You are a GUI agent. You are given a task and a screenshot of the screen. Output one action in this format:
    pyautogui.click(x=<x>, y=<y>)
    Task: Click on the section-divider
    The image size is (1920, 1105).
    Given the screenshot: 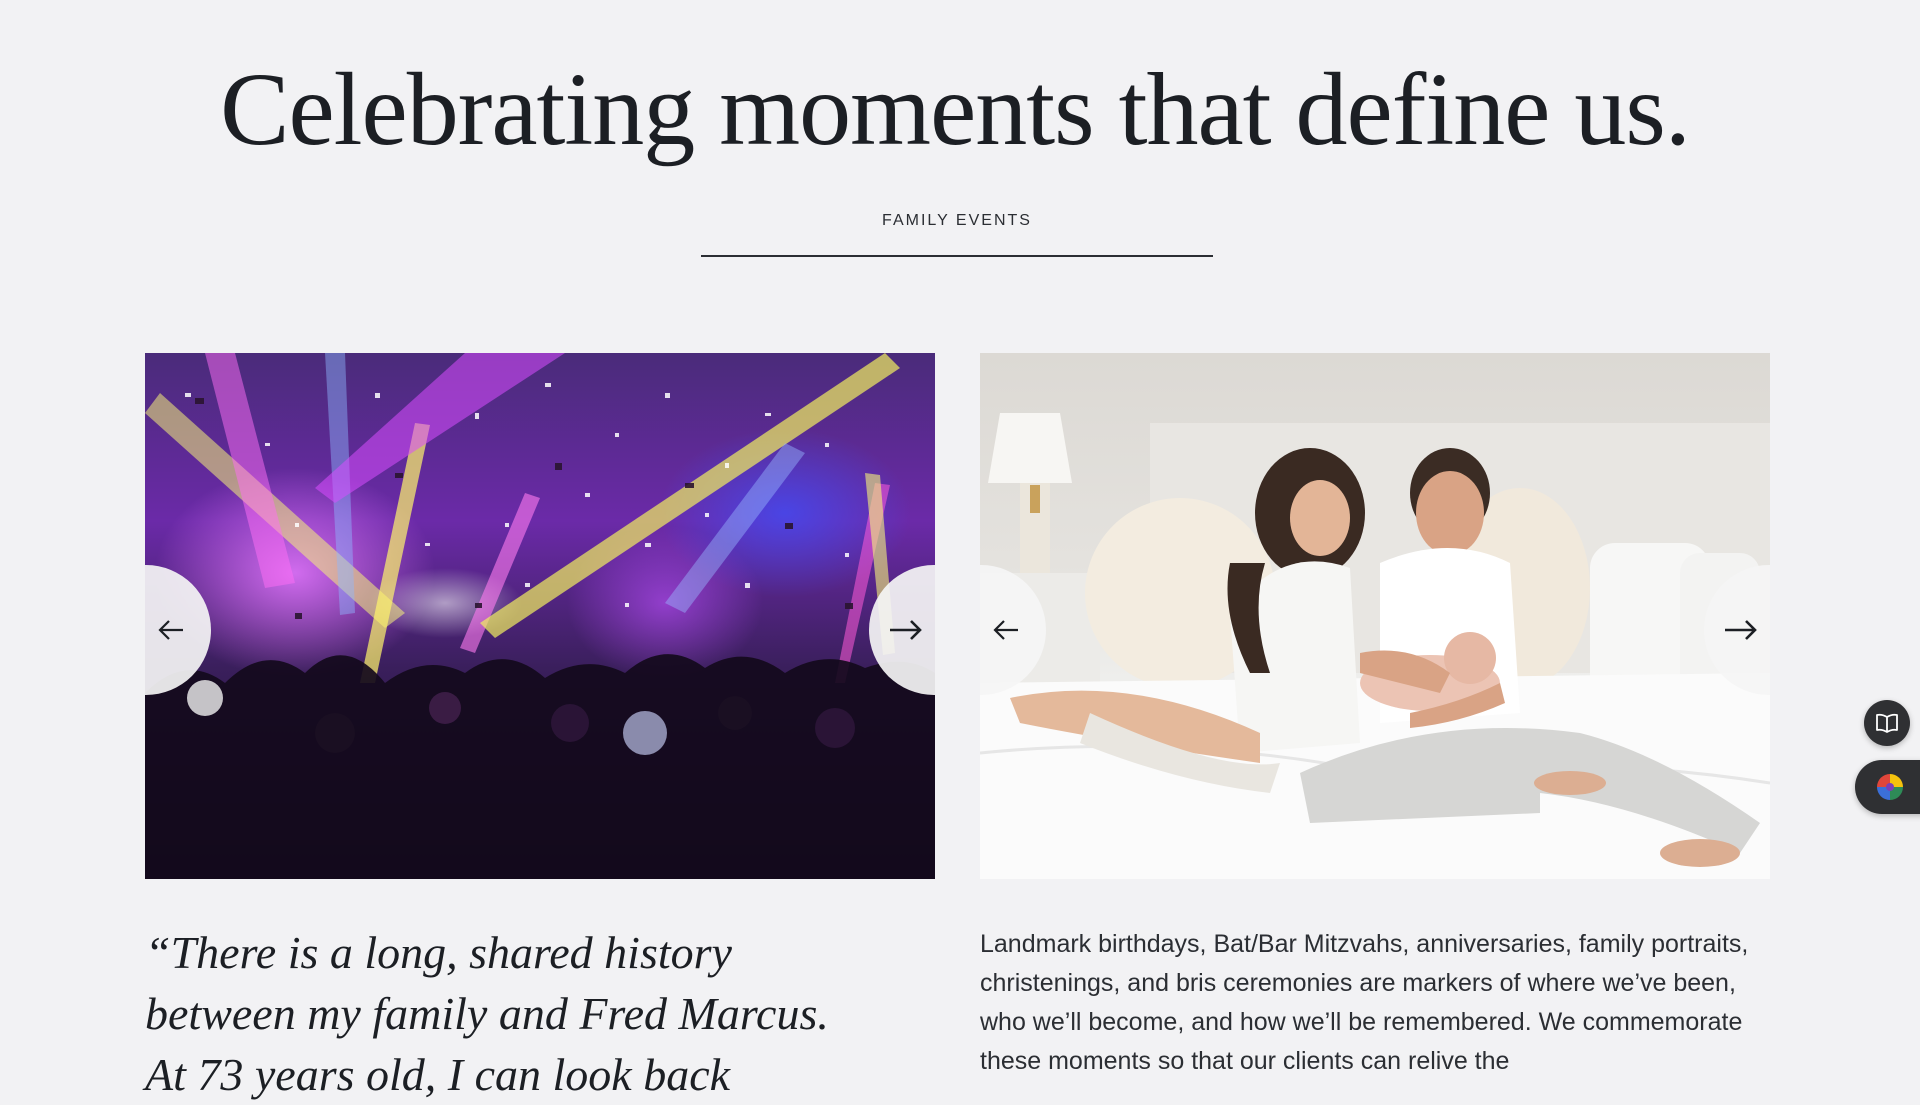 What is the action you would take?
    pyautogui.click(x=957, y=256)
    